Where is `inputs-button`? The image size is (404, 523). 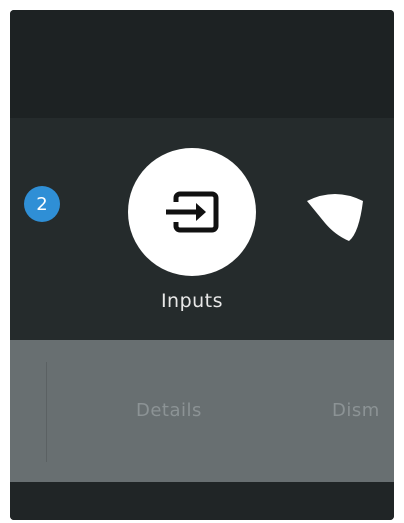
inputs-button is located at coordinates (192, 212).